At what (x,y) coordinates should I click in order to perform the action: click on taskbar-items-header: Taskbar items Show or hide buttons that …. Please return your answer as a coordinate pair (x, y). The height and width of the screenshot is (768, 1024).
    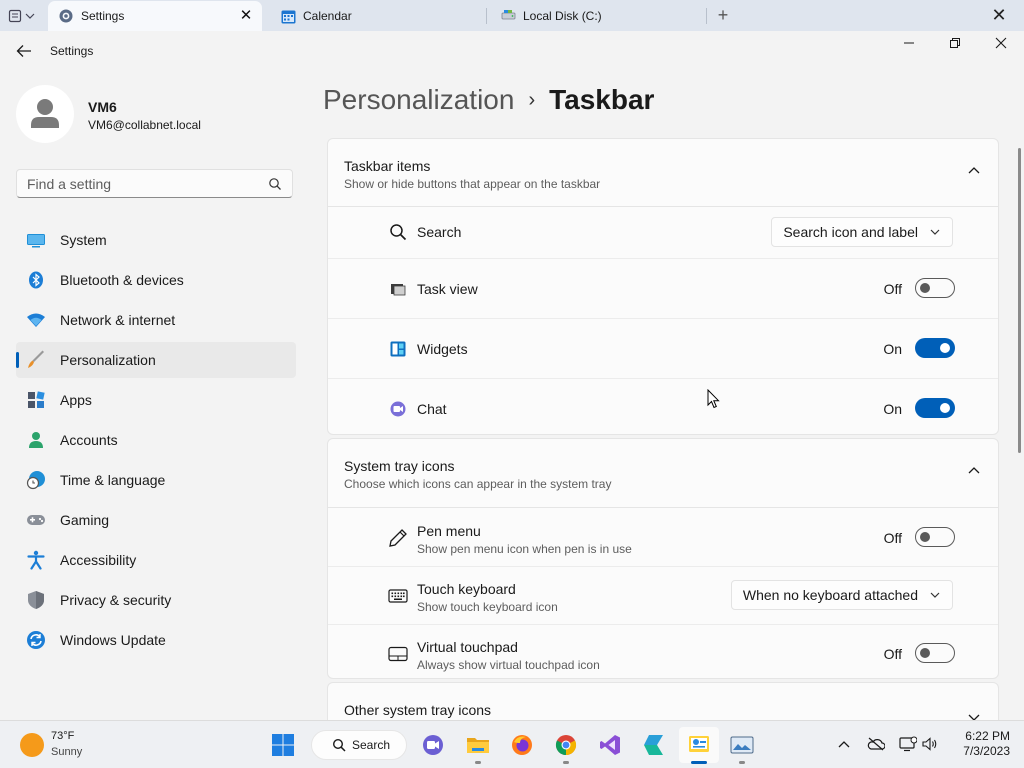
    Looking at the image, I should click on (663, 173).